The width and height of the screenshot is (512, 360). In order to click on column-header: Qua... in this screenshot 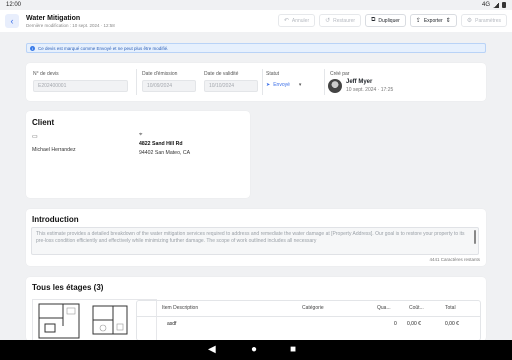, I will do `click(384, 308)`.